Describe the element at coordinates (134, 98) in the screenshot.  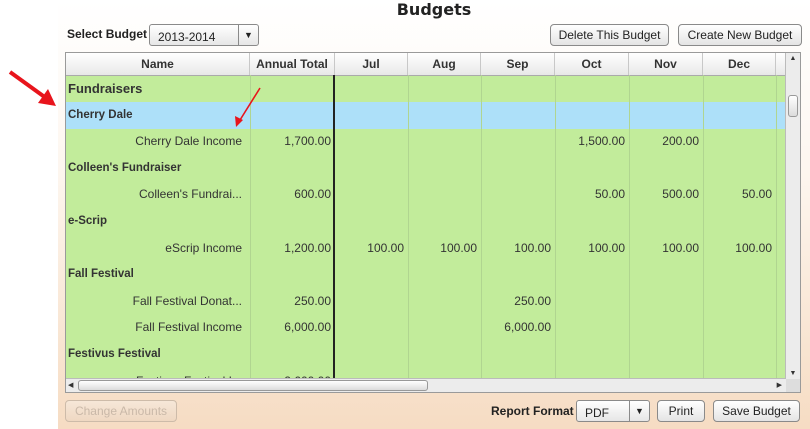
I see `annotation-arrows` at that location.